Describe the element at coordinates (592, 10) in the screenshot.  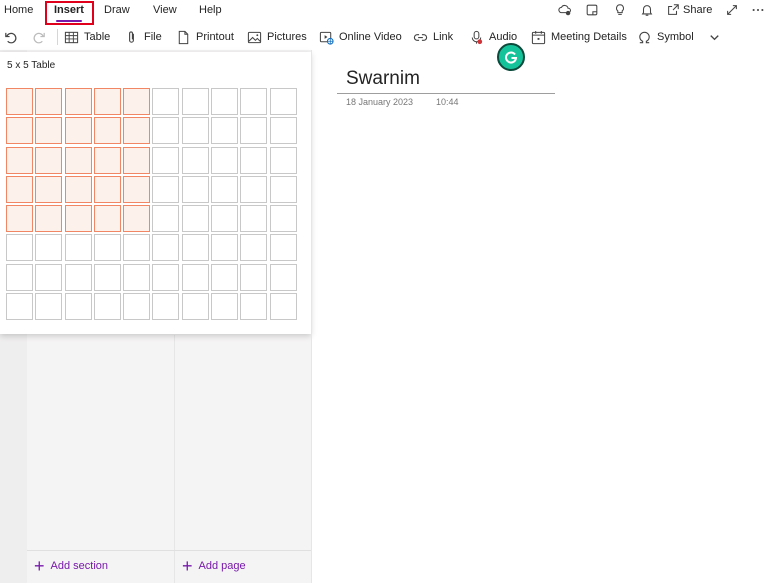
I see `sticky-note-icon` at that location.